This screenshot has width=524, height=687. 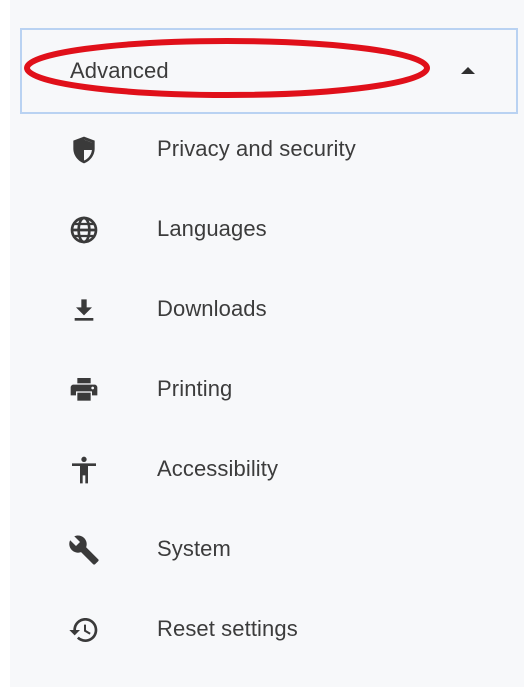 What do you see at coordinates (84, 630) in the screenshot?
I see `restore-history-icon` at bounding box center [84, 630].